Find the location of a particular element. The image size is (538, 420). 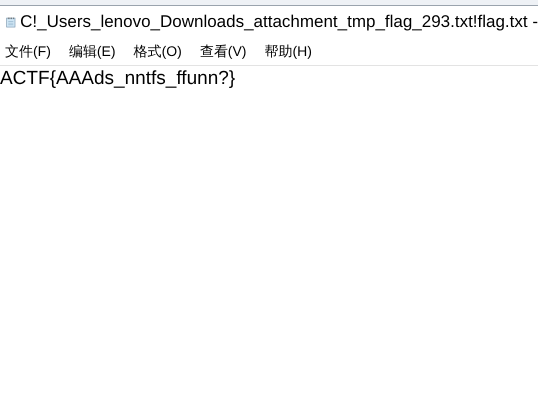

menu-item: 帮助(H) is located at coordinates (288, 51).